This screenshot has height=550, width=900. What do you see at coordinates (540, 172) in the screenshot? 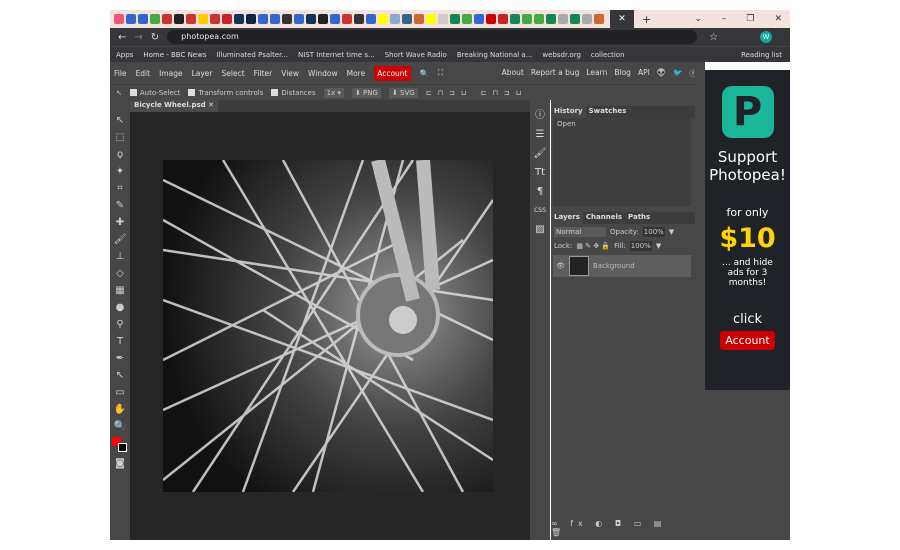
I see `character-icon: Tt` at bounding box center [540, 172].